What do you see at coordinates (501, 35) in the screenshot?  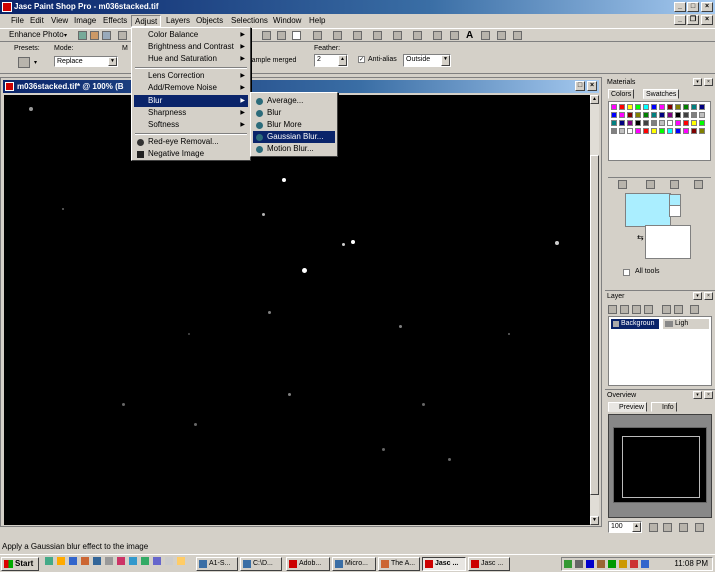 I see `draw-tool-icon` at bounding box center [501, 35].